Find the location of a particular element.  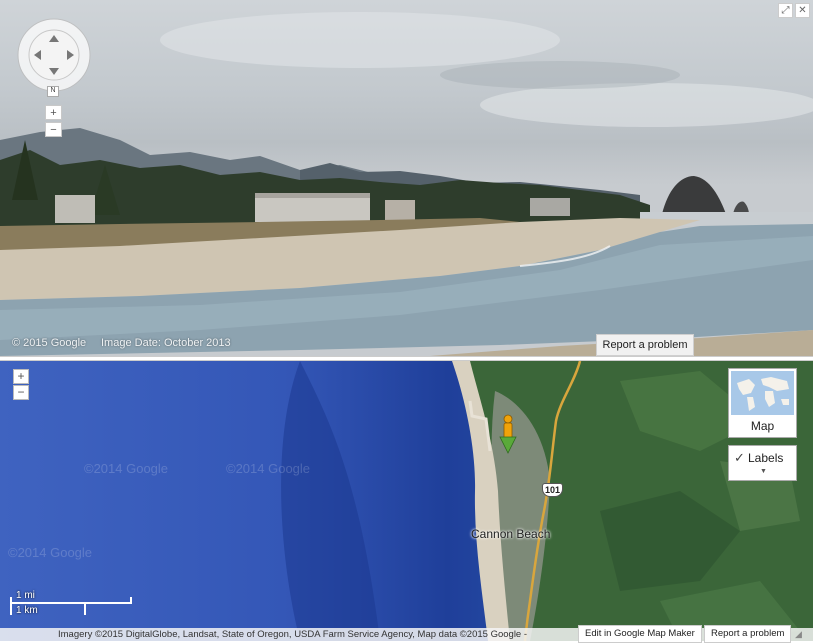

compass-north-label: N is located at coordinates (53, 91).